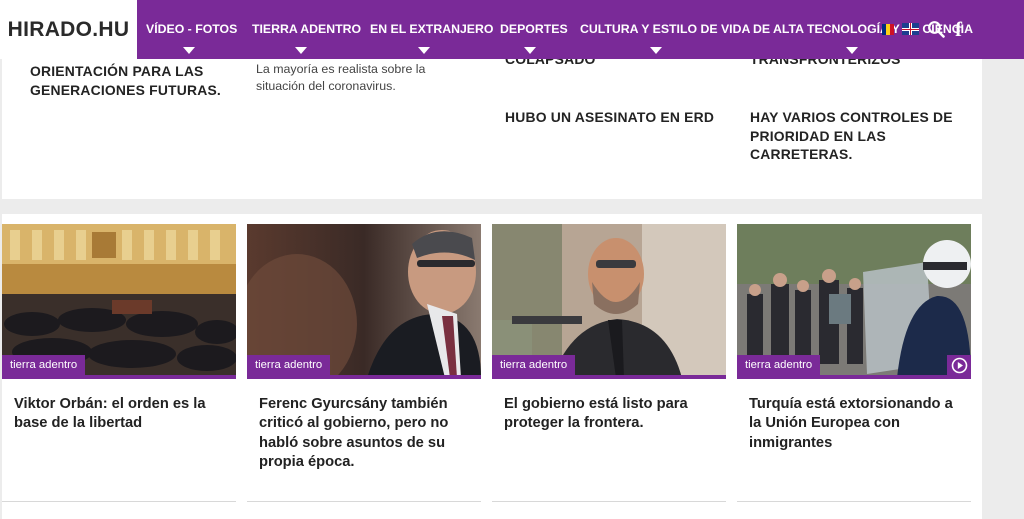 The height and width of the screenshot is (519, 1024). Describe the element at coordinates (665, 29) in the screenshot. I see `nav-label: CULTURA Y ESTILO DE VIDA` at that location.